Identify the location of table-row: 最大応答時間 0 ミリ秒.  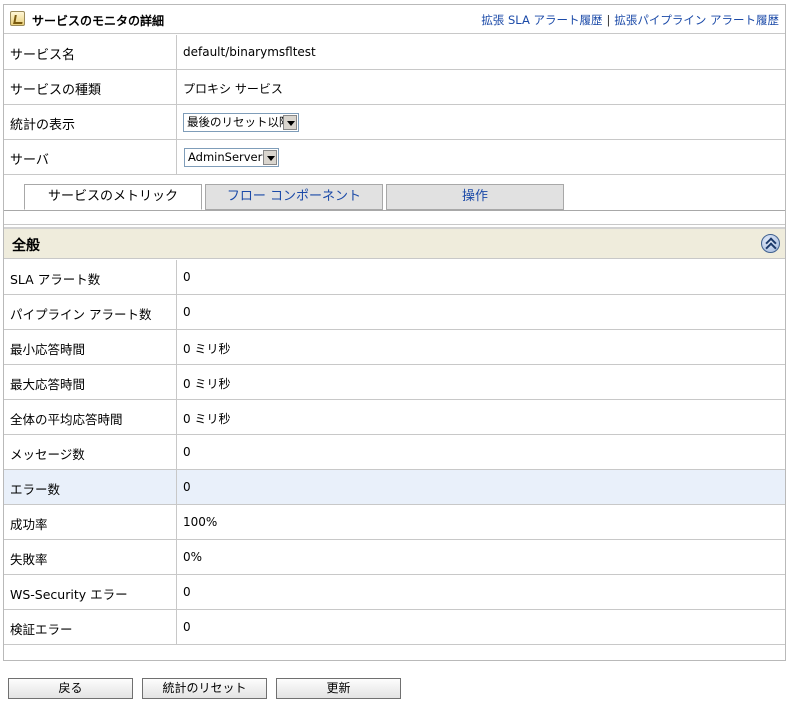
(394, 382).